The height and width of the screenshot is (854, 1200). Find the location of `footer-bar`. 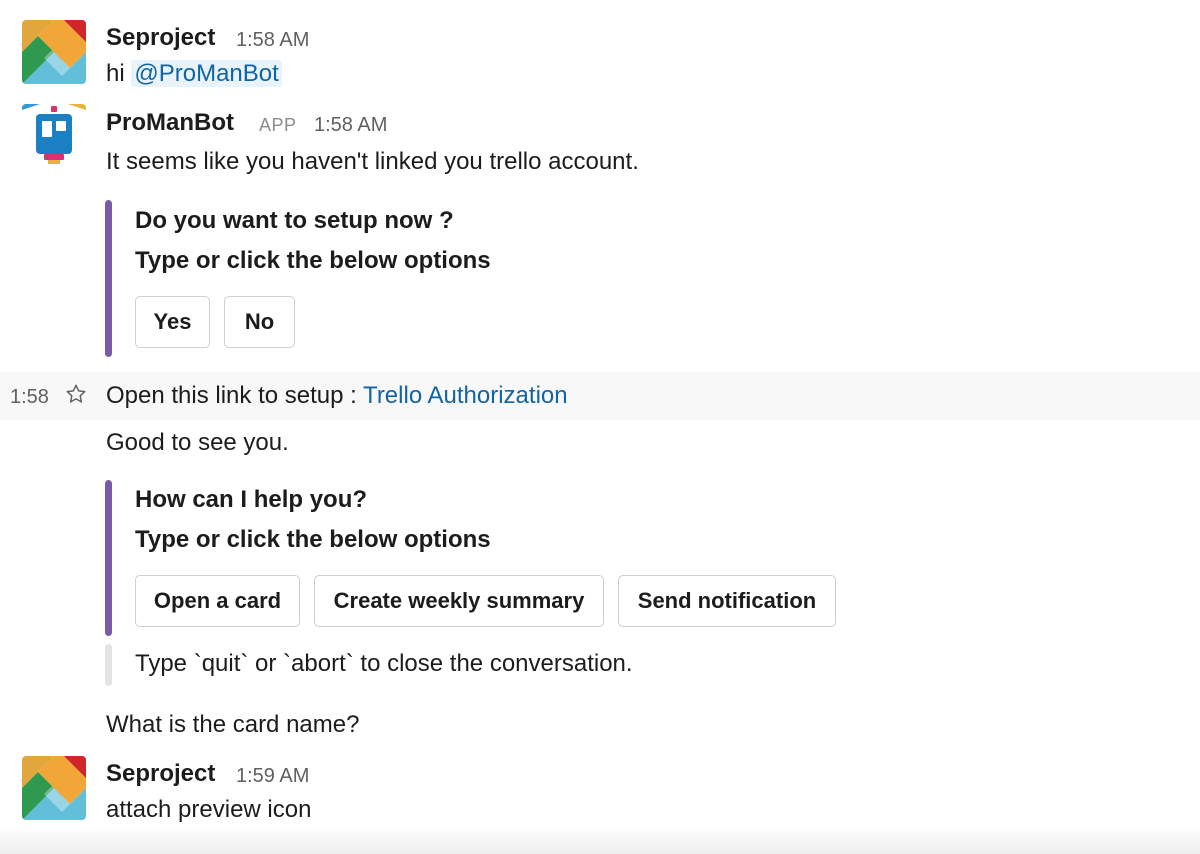

footer-bar is located at coordinates (108, 665).